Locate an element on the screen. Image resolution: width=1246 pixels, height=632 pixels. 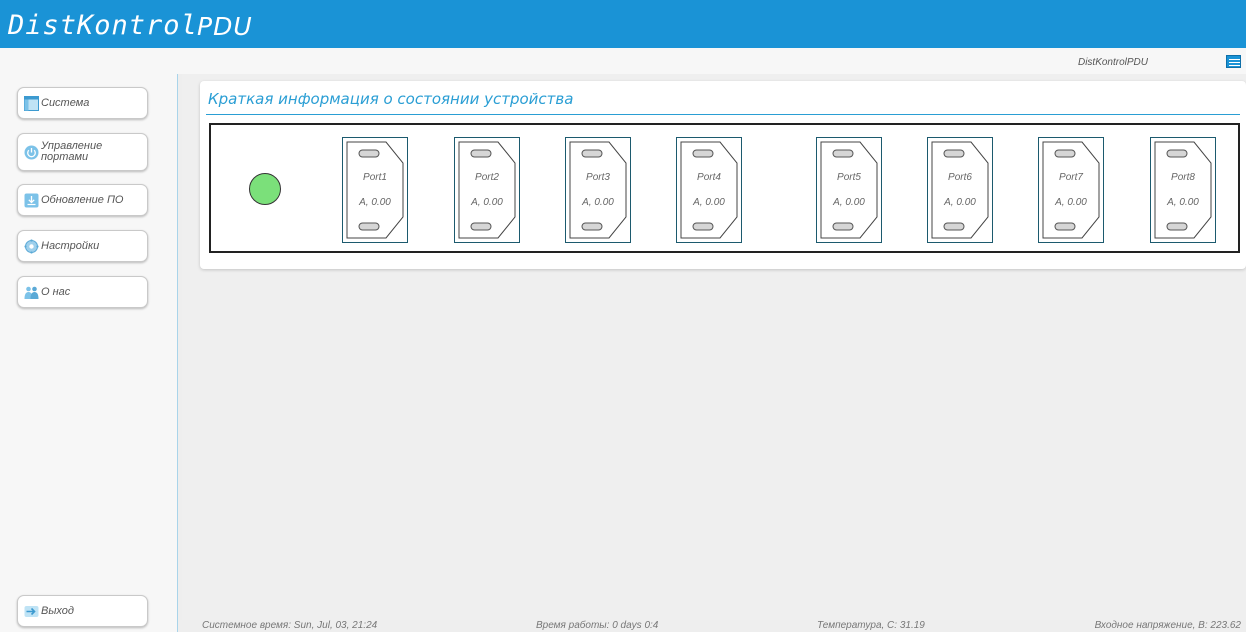
port-name: Port6 is located at coordinates (960, 177).